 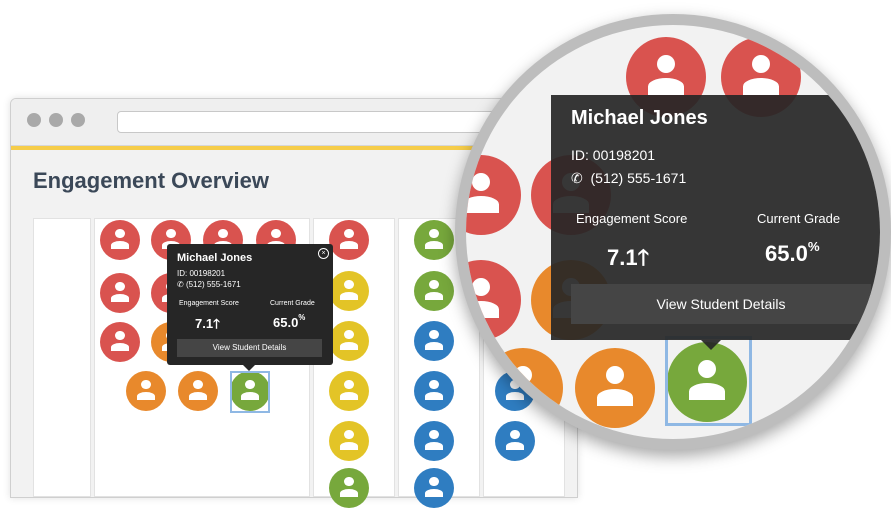 What do you see at coordinates (78, 120) in the screenshot?
I see `window-maximize-dot` at bounding box center [78, 120].